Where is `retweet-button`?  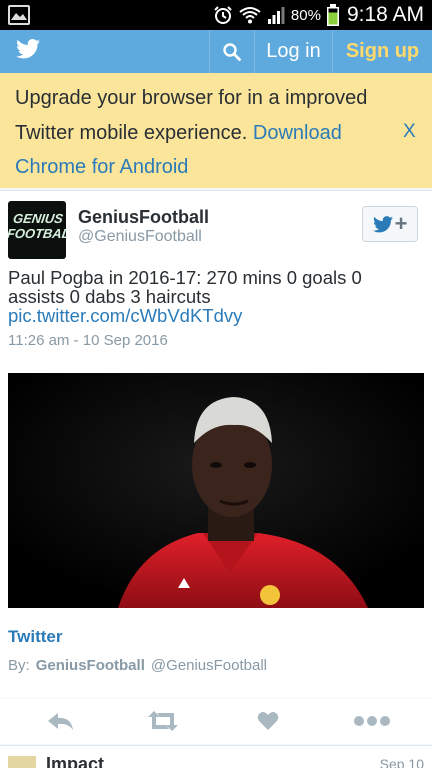 retweet-button is located at coordinates (163, 721).